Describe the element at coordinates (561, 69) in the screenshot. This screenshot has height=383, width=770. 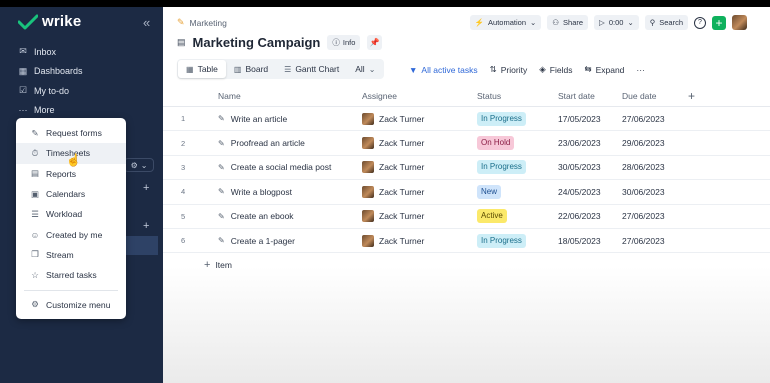
I see `fields-label: Fields` at that location.